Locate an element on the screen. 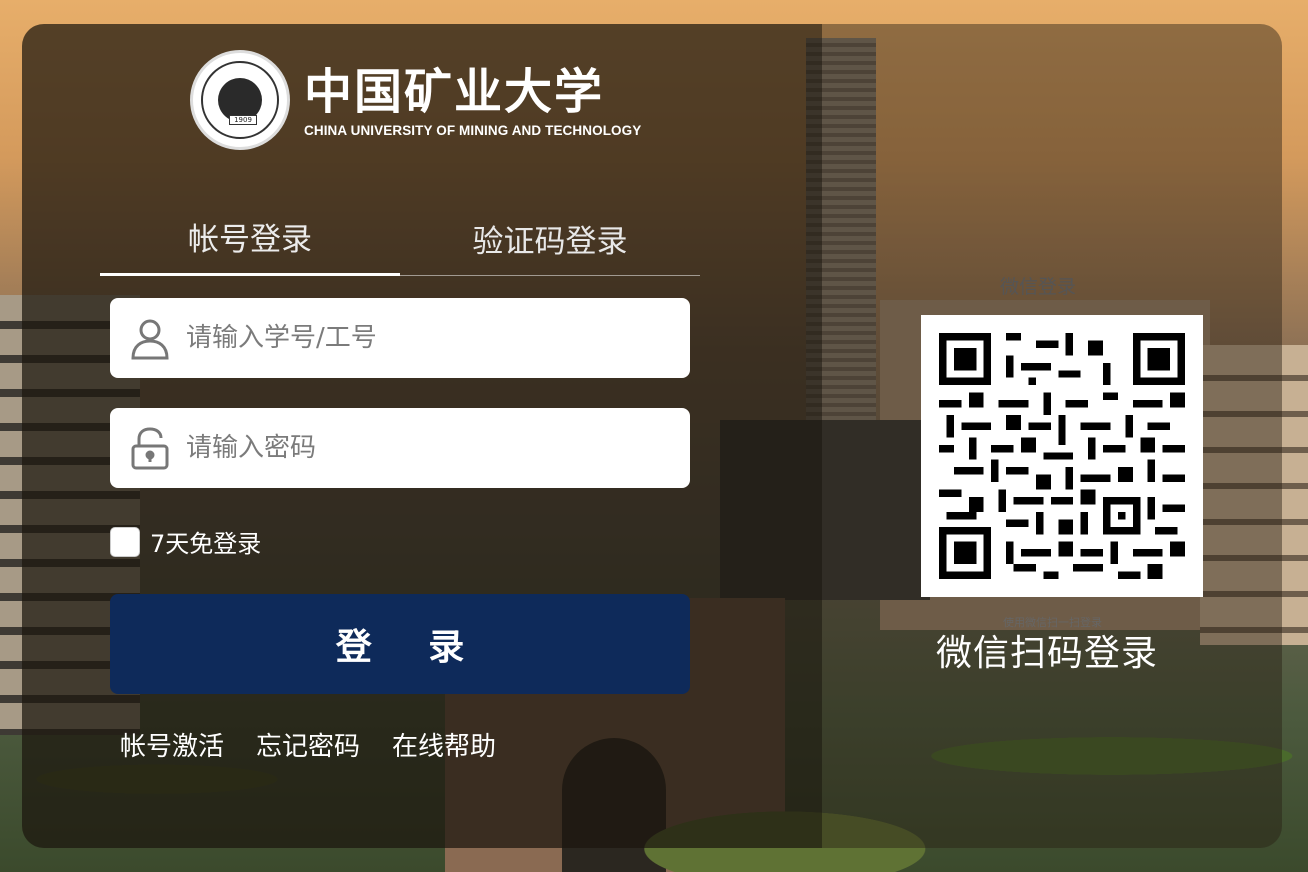 Image resolution: width=1308 pixels, height=872 pixels. help-links: 帐号激活 忘记密码 在线帮助 is located at coordinates (308, 744).